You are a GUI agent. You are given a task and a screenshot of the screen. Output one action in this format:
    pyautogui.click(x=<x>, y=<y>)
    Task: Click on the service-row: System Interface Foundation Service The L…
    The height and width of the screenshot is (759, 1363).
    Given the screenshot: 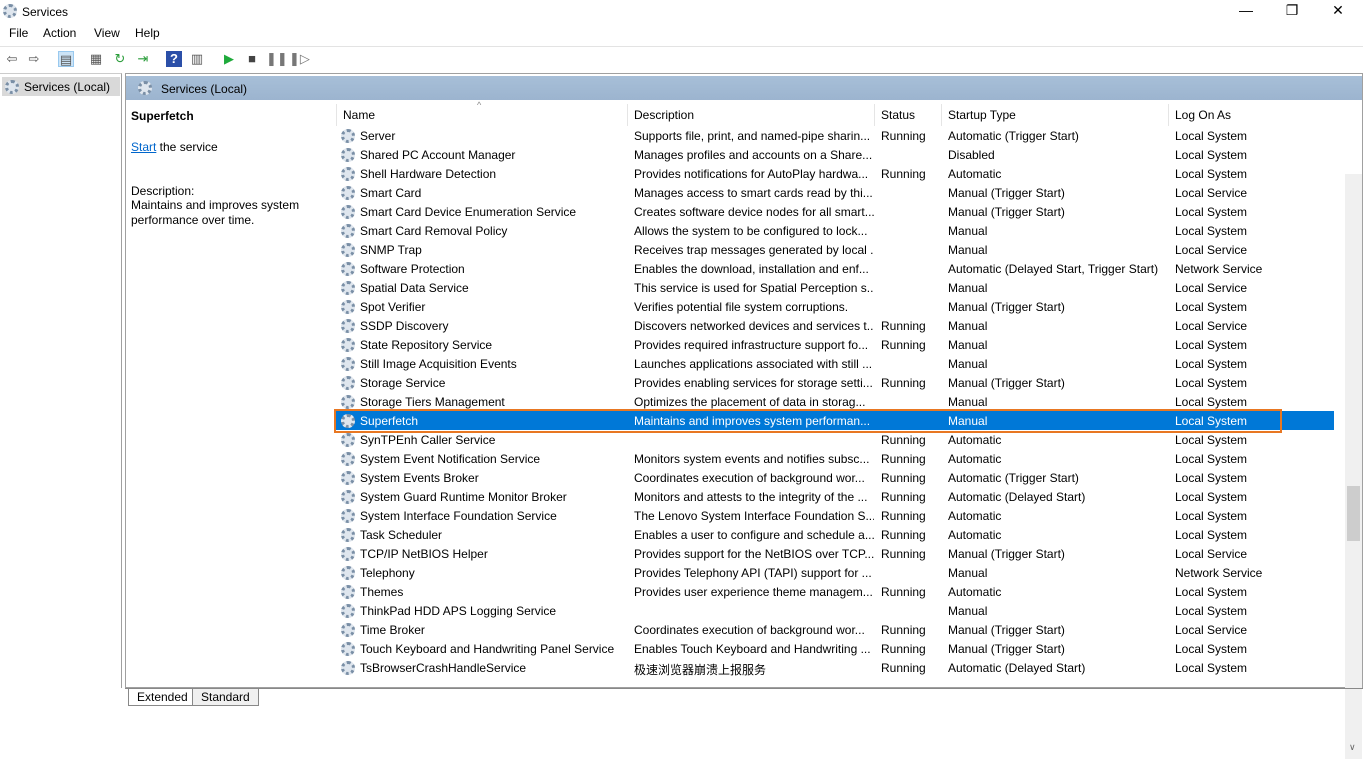 What is the action you would take?
    pyautogui.click(x=834, y=515)
    